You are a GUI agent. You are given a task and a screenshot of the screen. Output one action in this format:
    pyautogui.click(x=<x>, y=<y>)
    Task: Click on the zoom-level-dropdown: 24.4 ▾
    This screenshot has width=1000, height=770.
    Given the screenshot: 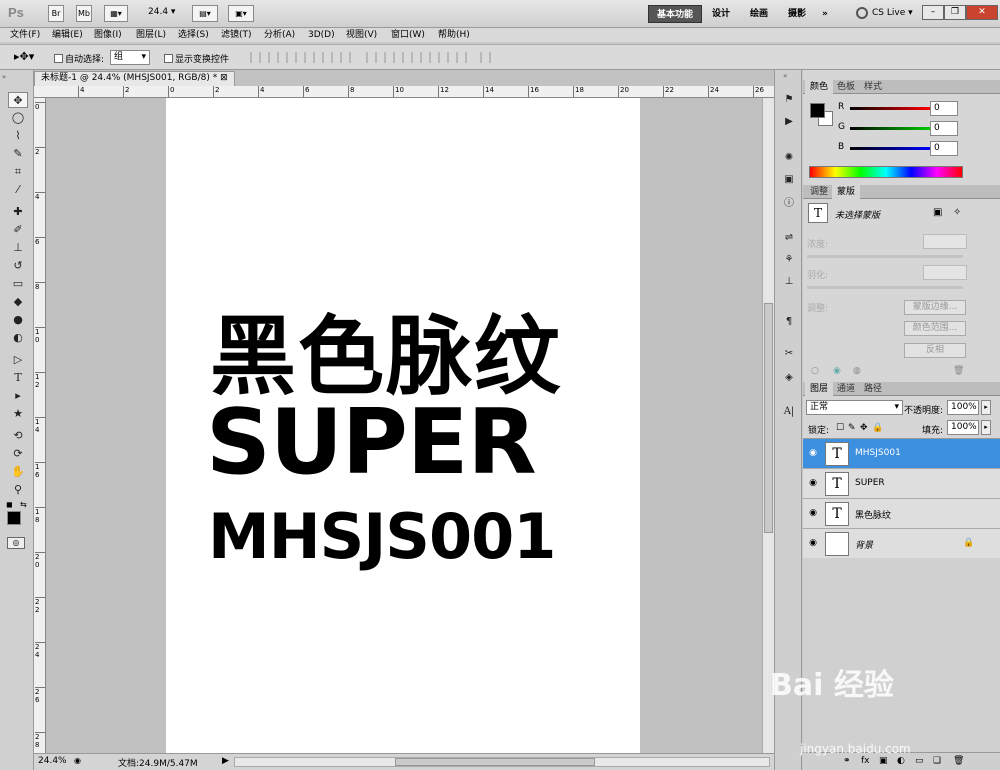 What is the action you would take?
    pyautogui.click(x=161, y=12)
    